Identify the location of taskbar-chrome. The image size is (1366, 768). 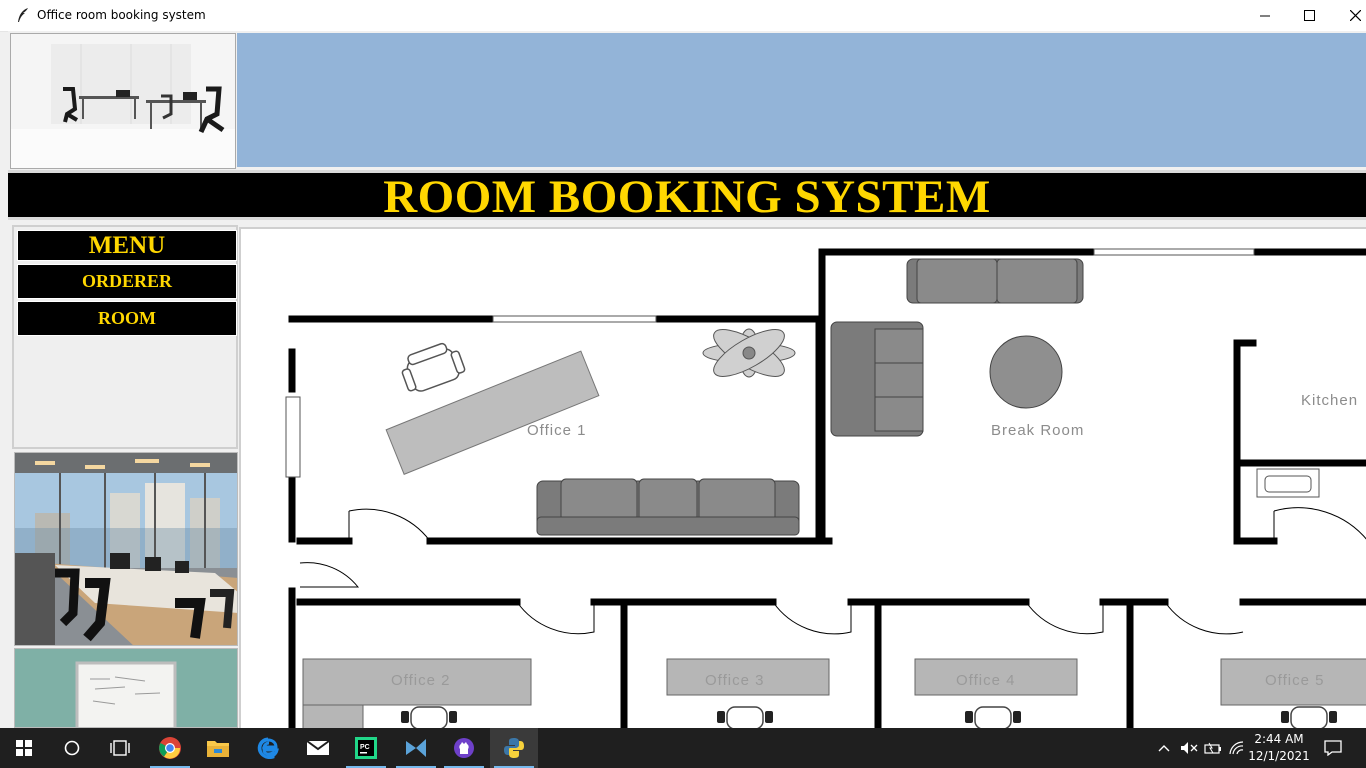
(170, 748).